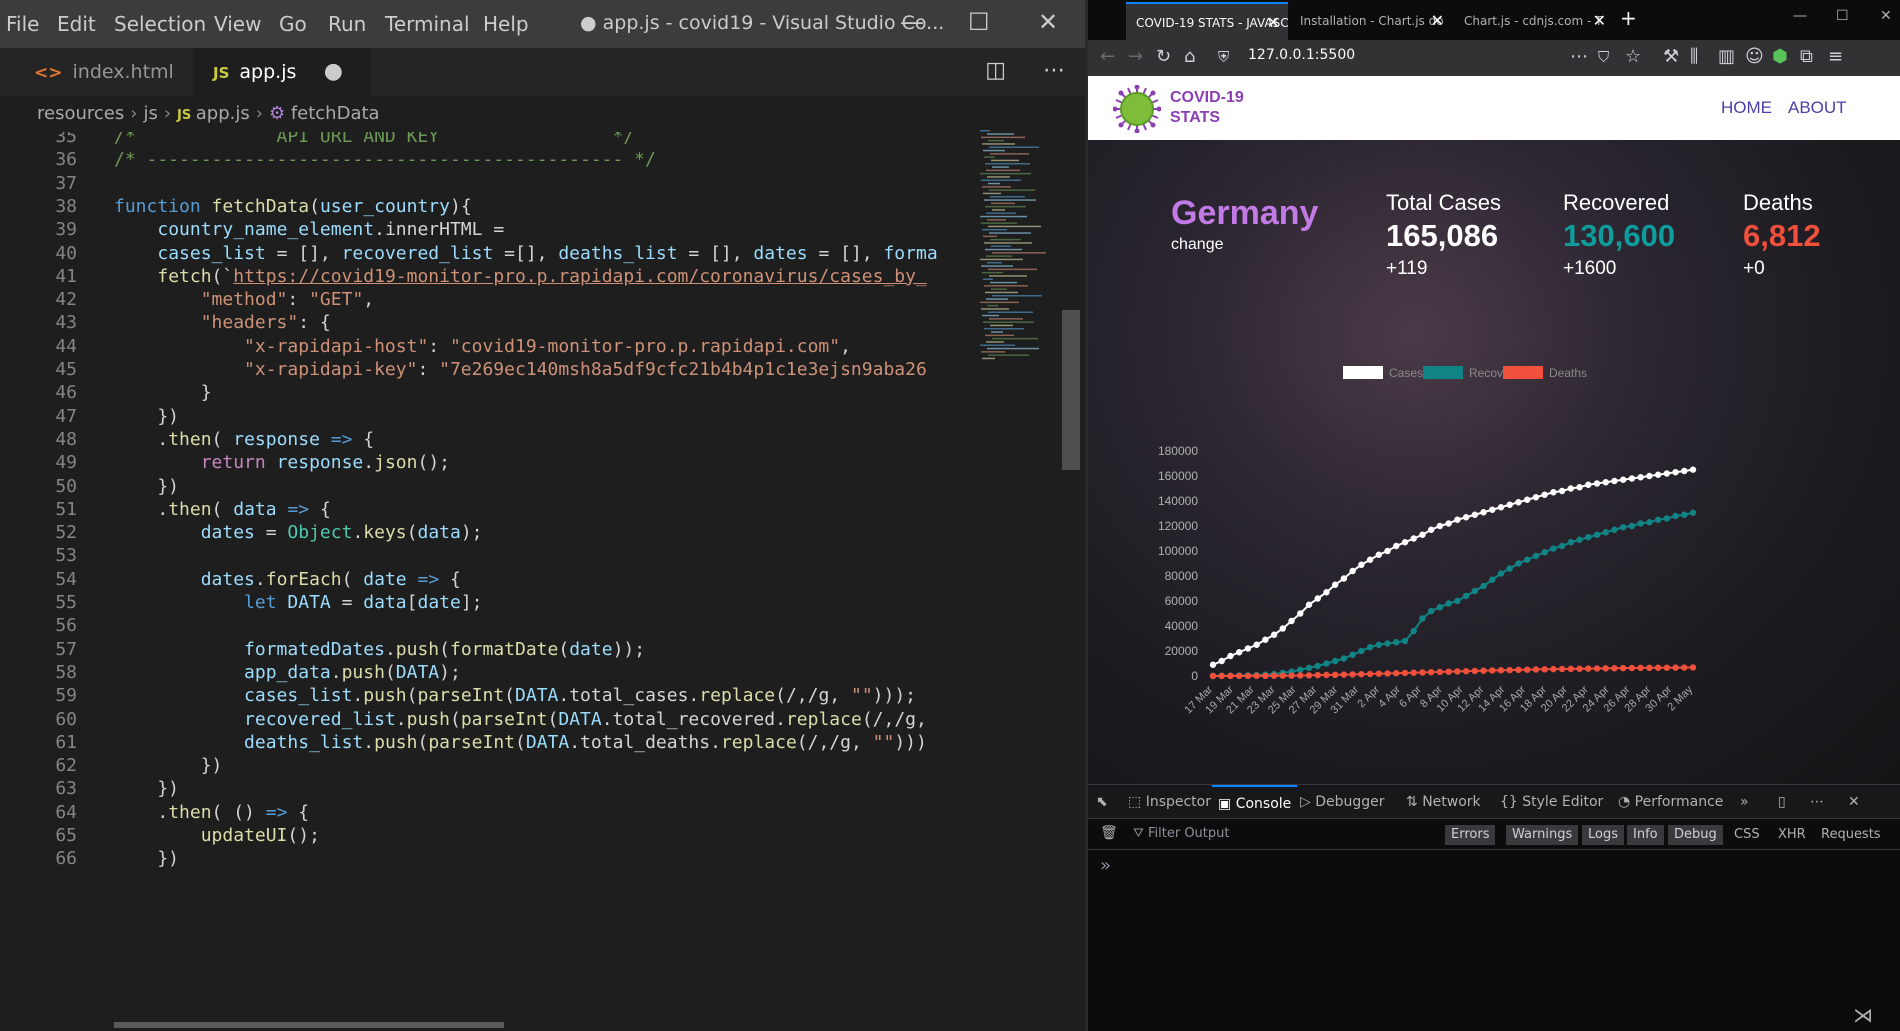  Describe the element at coordinates (1863, 1015) in the screenshot. I see `split-console-icon: ⋊` at that location.